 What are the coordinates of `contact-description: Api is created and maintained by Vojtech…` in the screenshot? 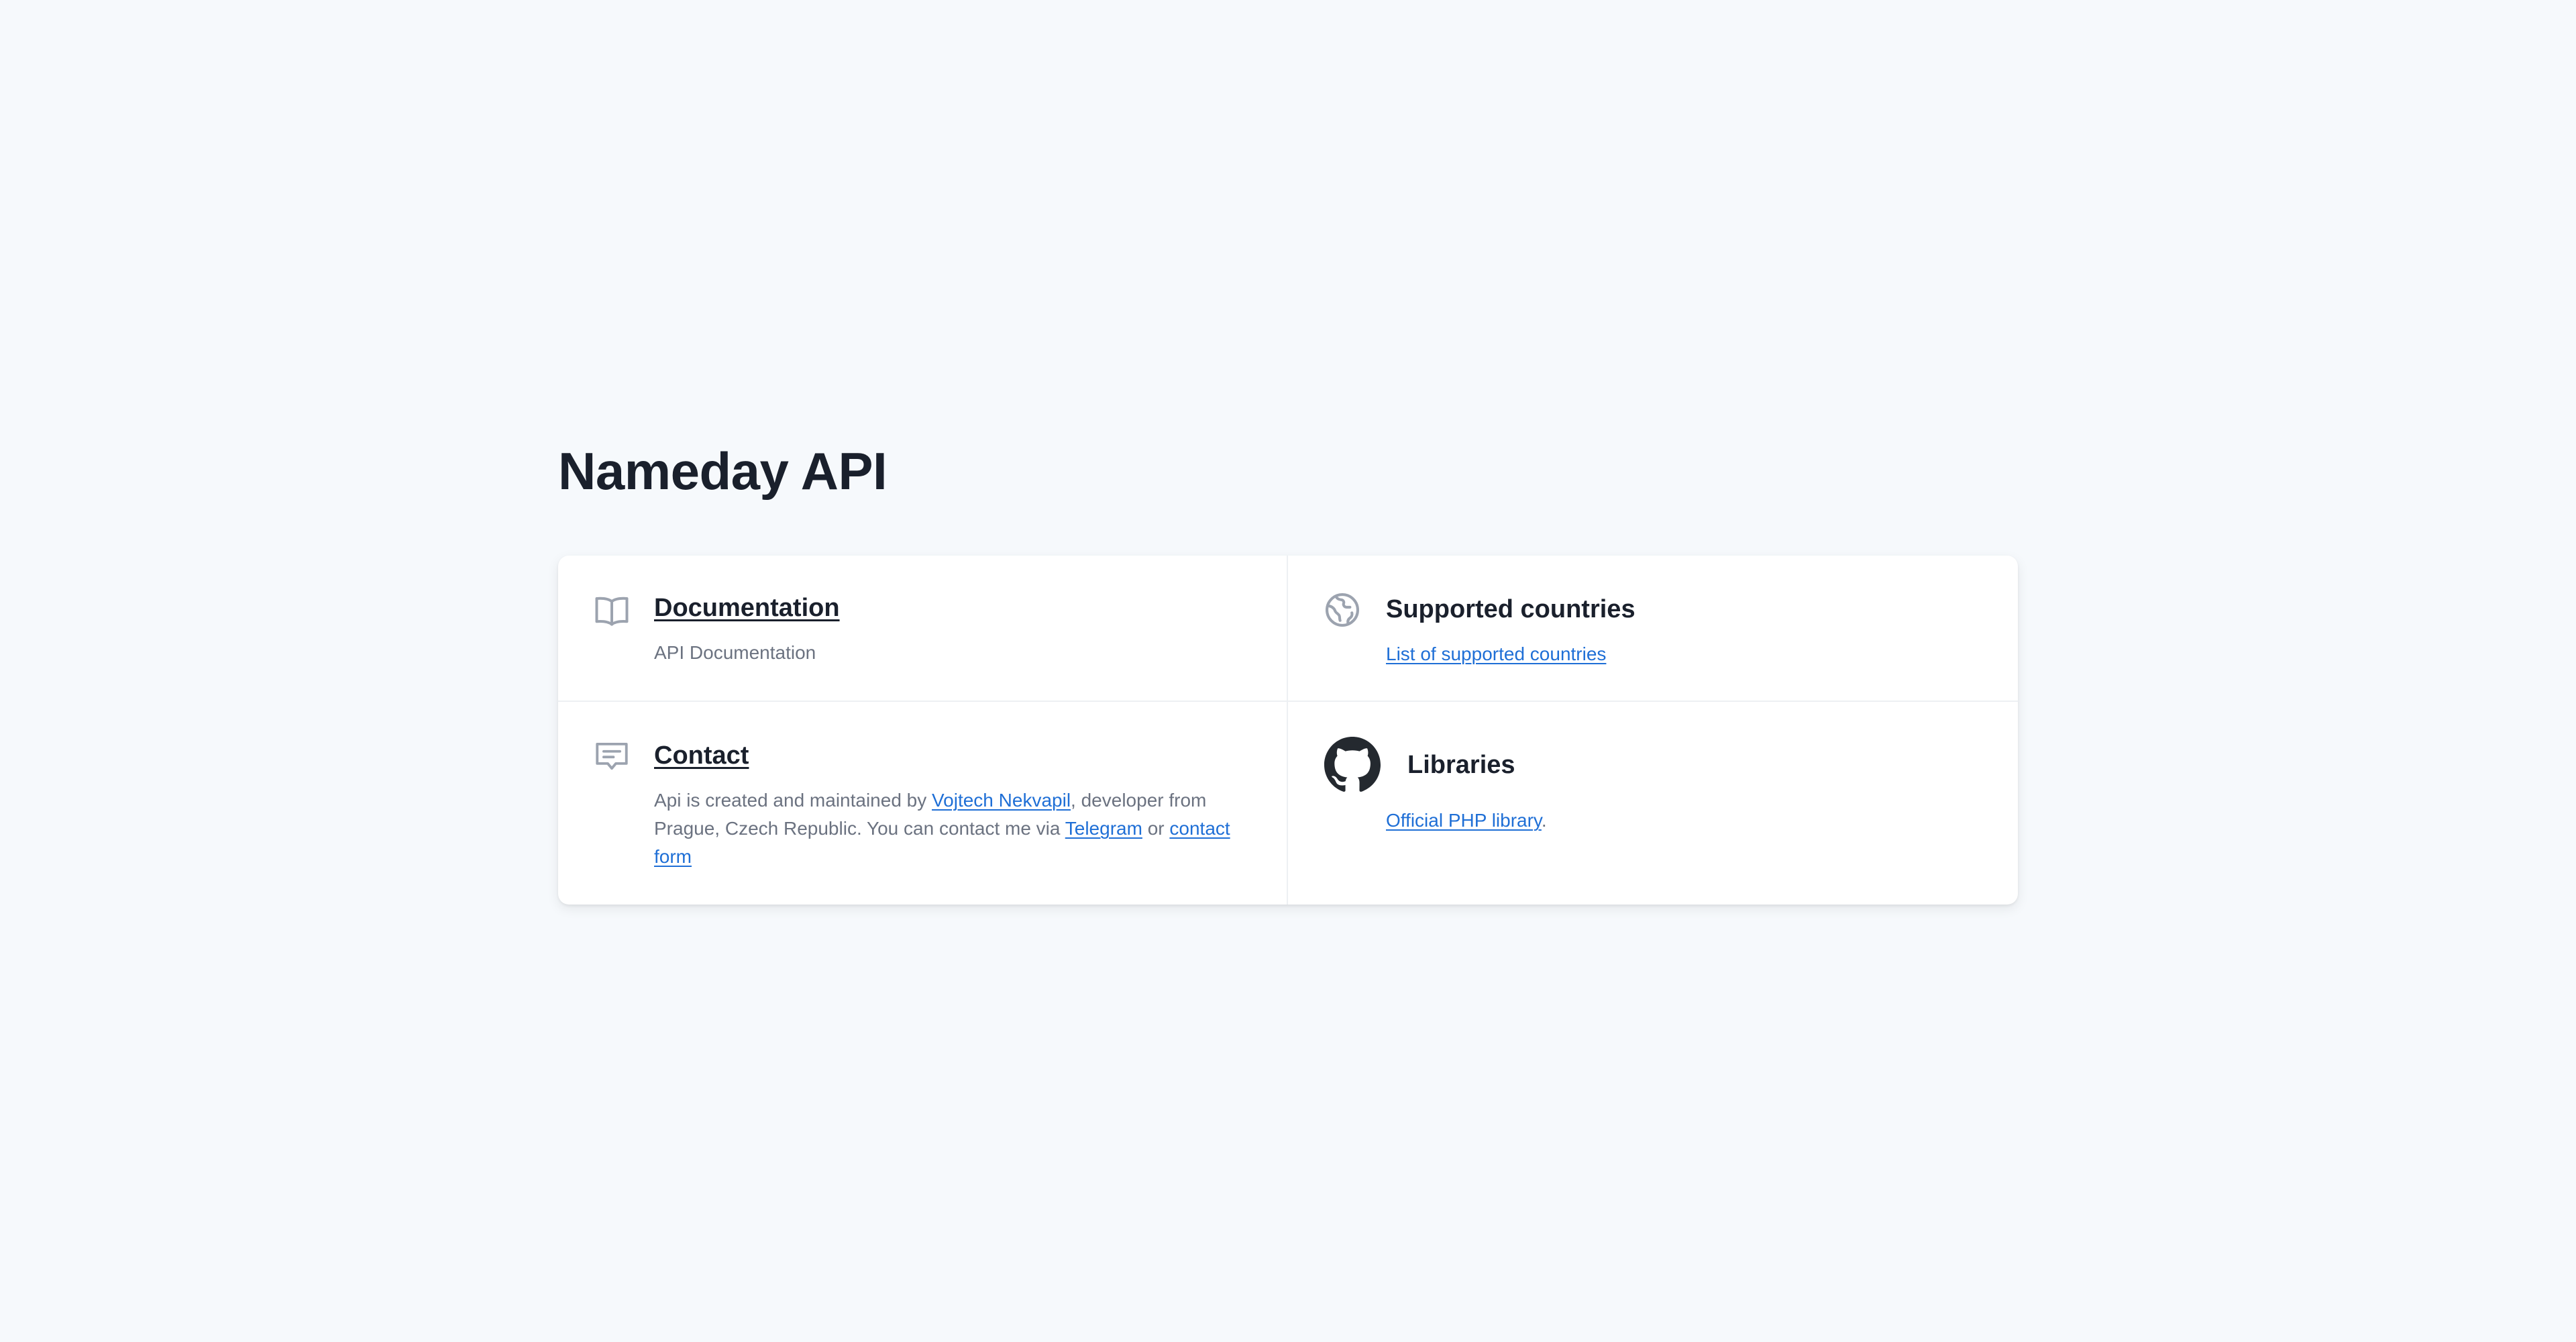 It's located at (962, 828).